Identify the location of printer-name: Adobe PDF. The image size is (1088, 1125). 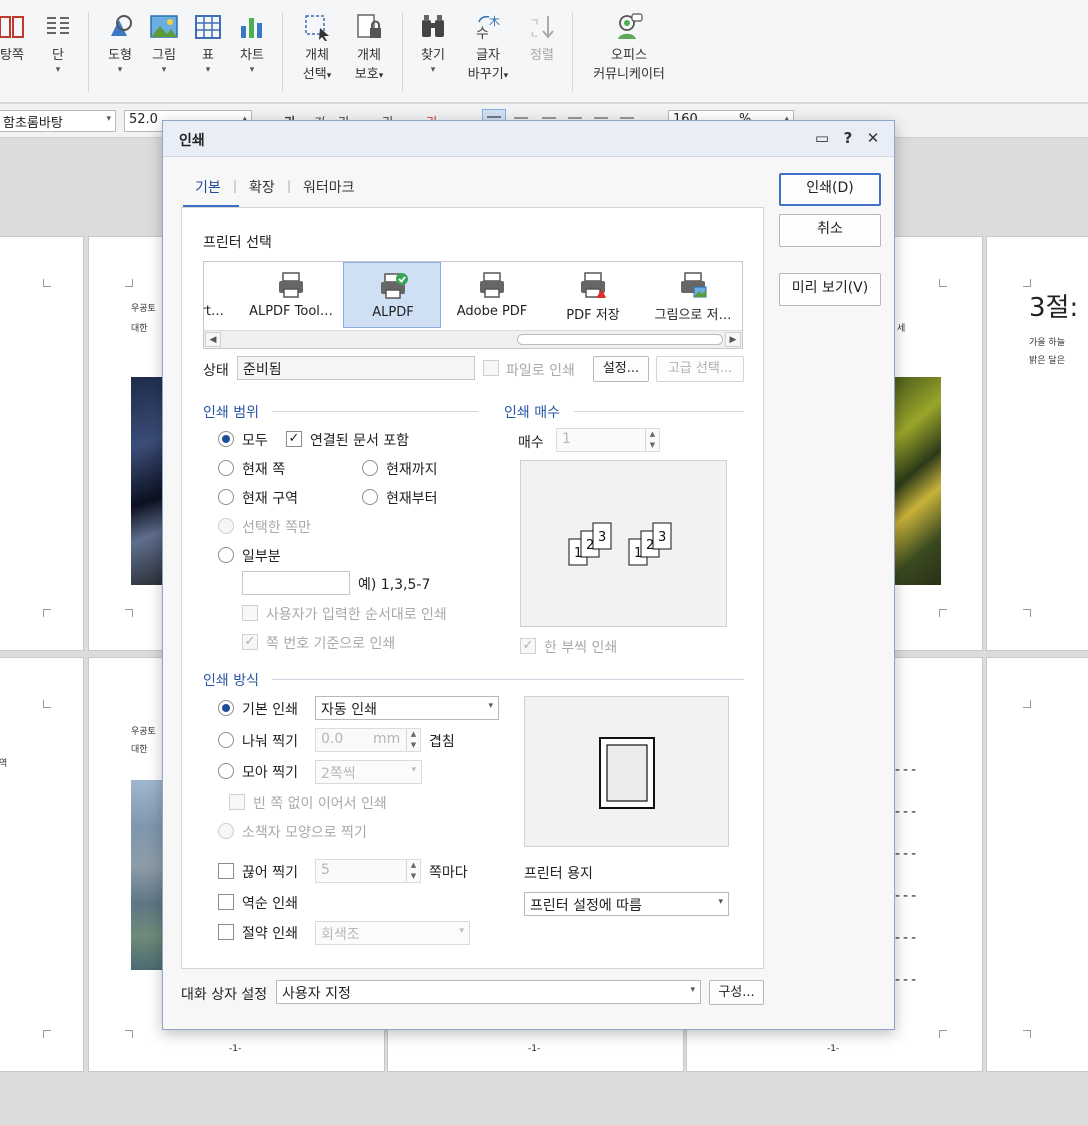
(492, 311).